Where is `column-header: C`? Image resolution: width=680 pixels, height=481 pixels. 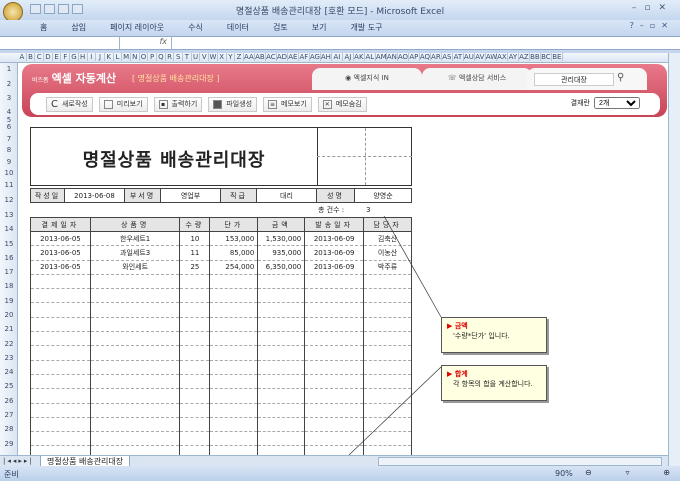 column-header: C is located at coordinates (40, 57).